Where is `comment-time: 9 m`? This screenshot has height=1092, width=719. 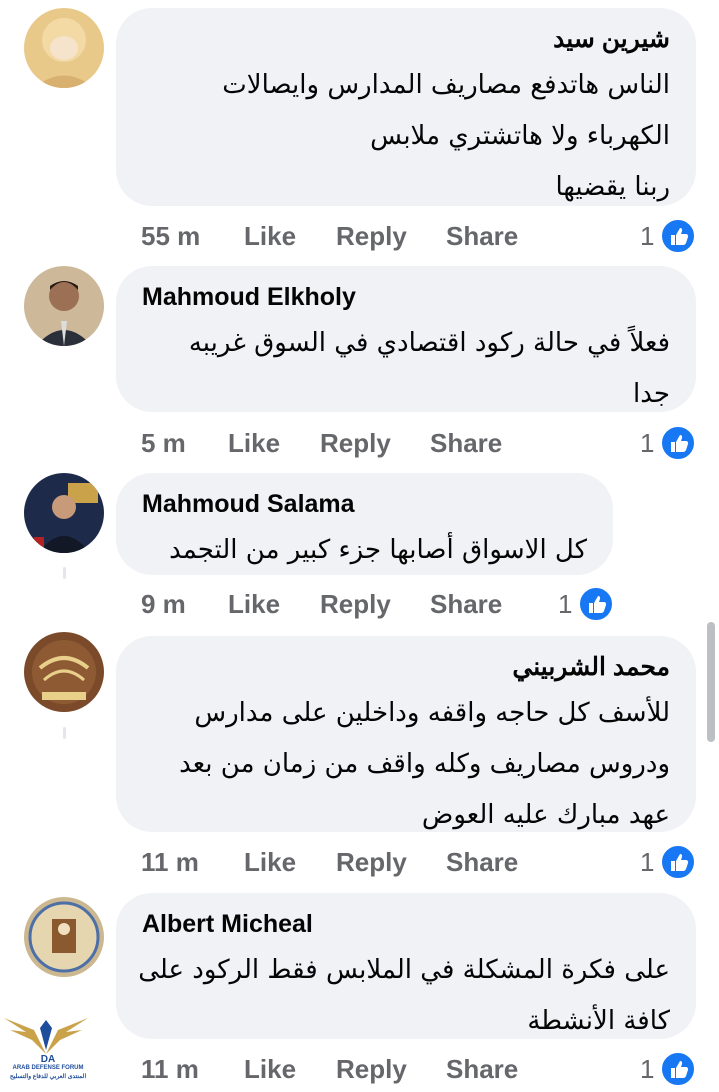 comment-time: 9 m is located at coordinates (184, 604).